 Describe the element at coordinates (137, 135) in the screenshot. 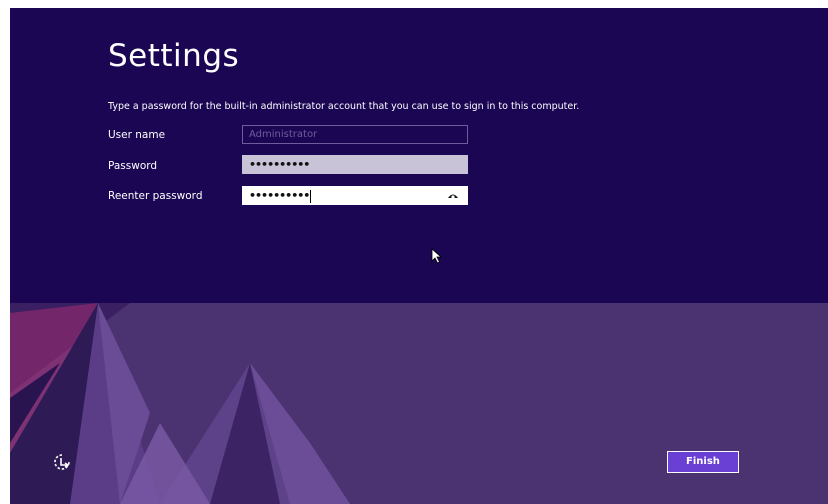

I see `username-label: User name` at that location.